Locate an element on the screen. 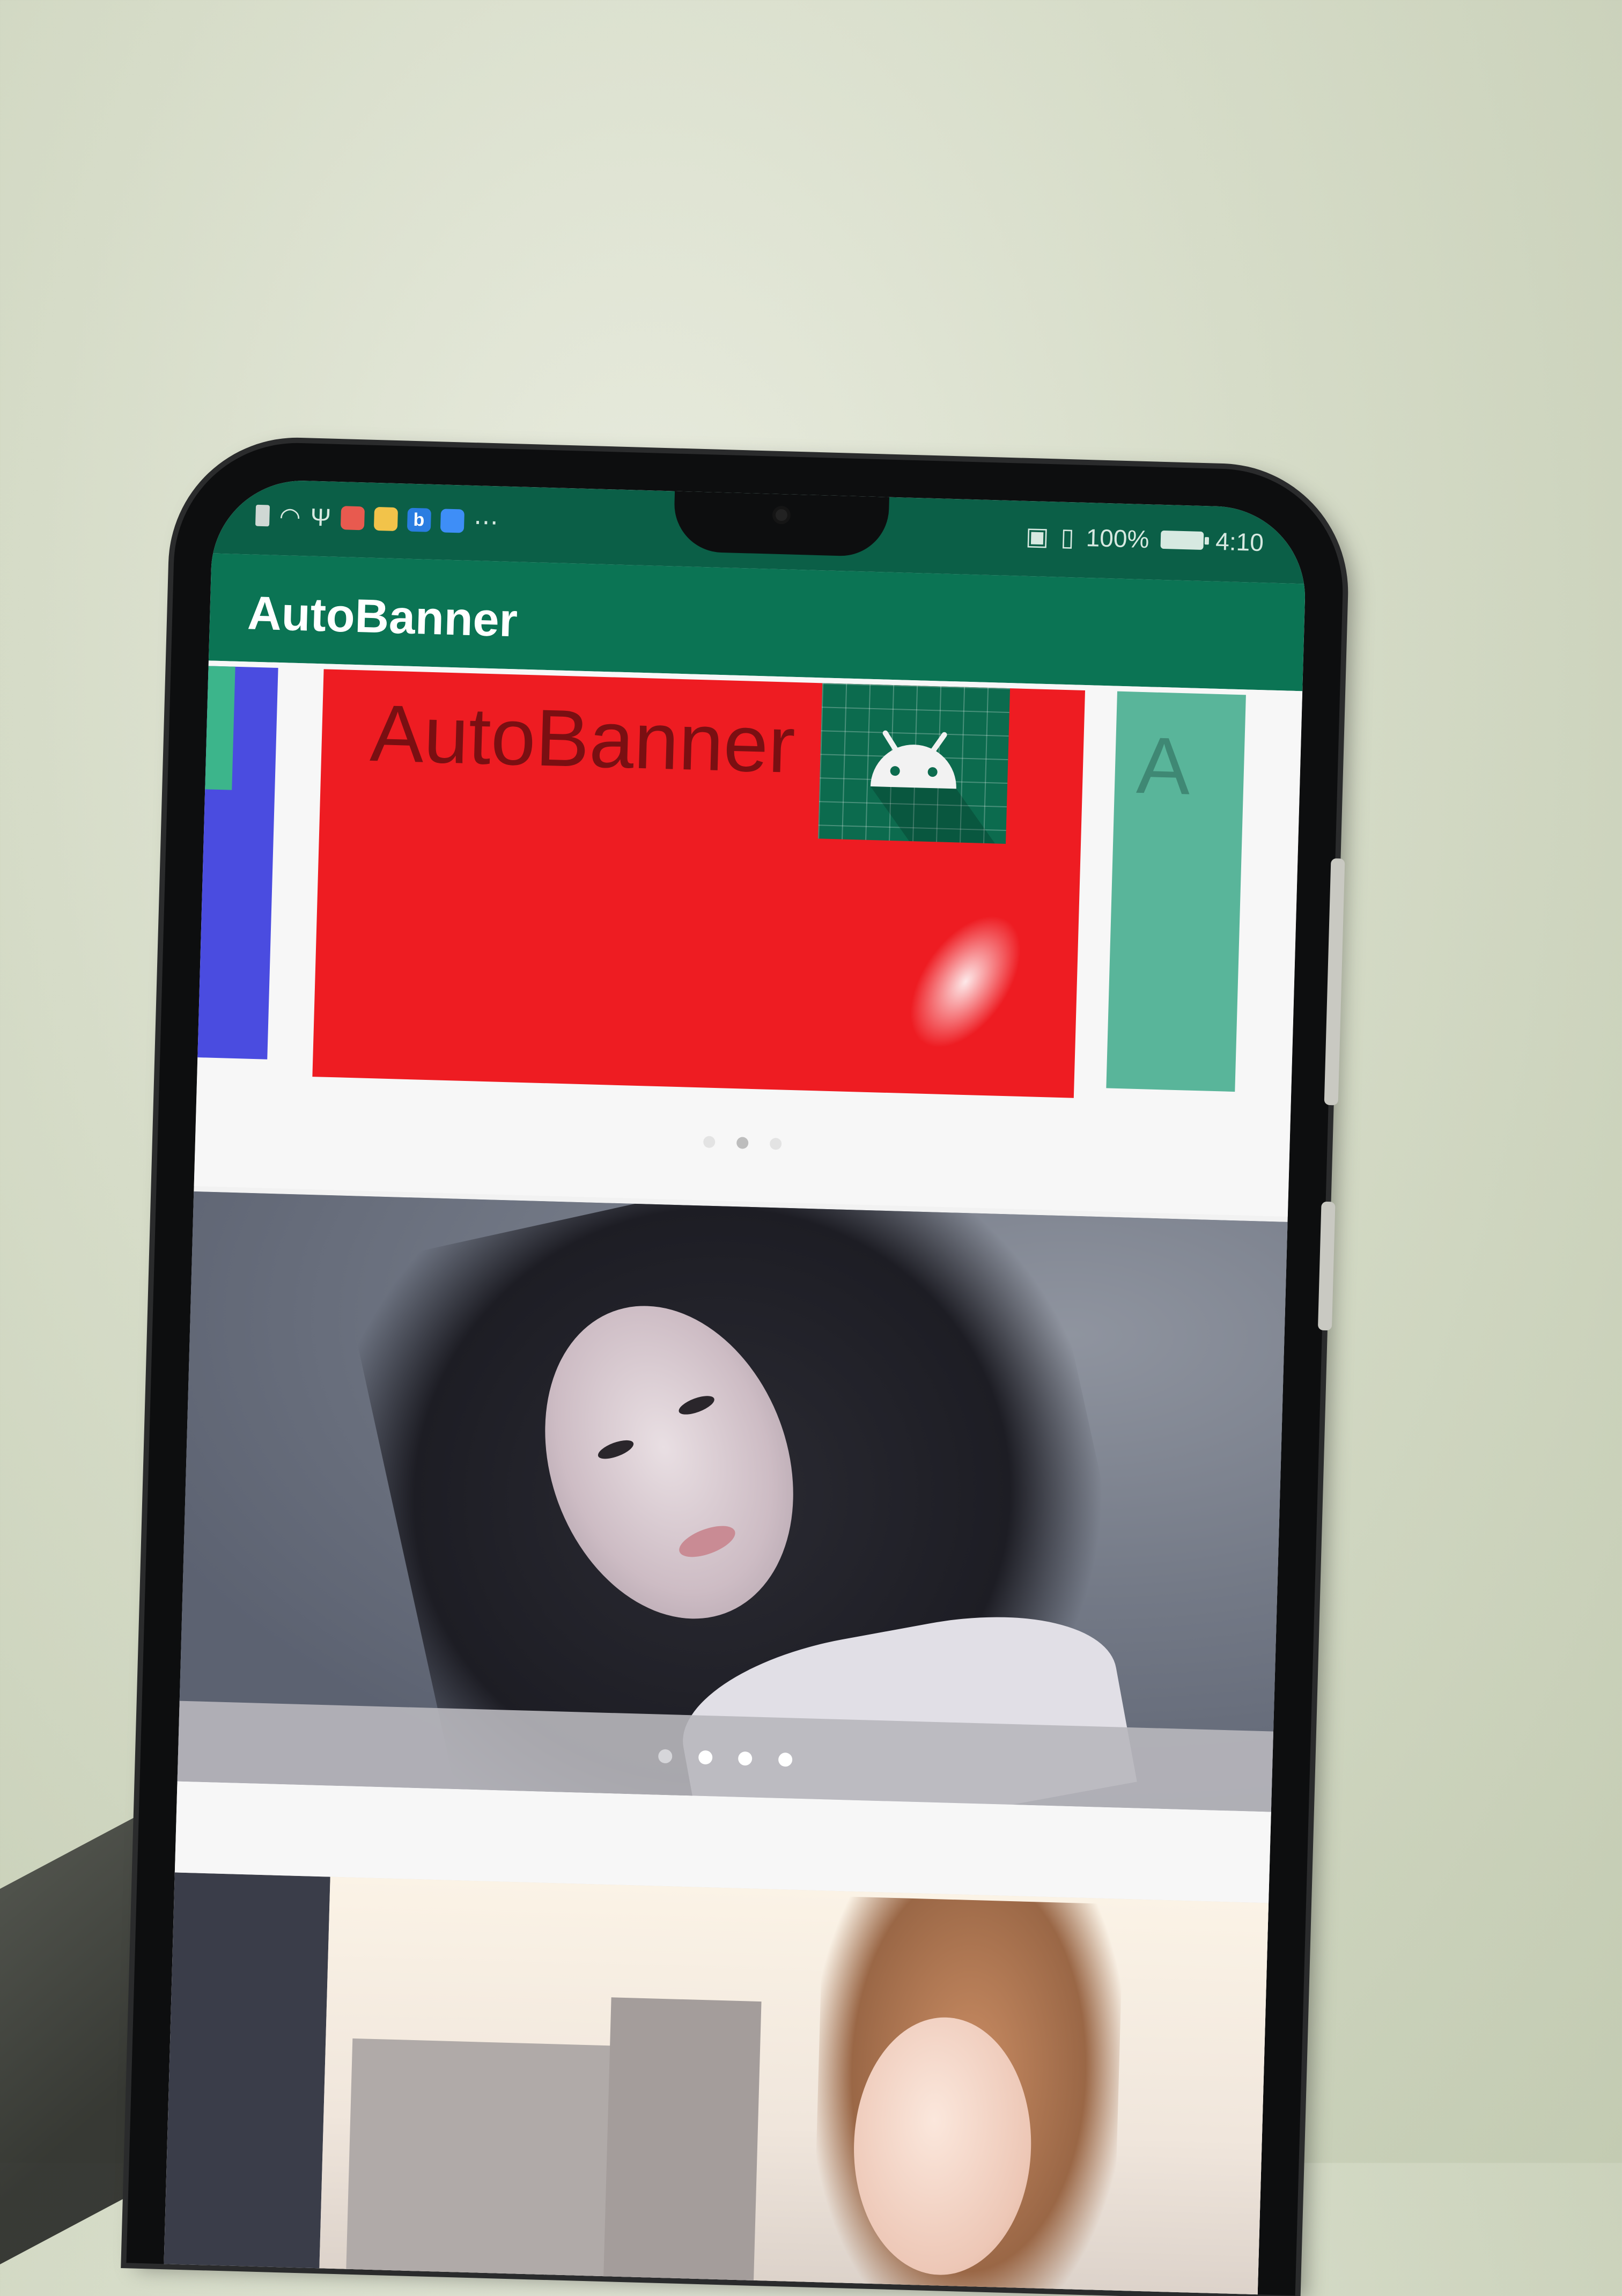 Image resolution: width=1622 pixels, height=2296 pixels. banner-slide-text: AutoBanner is located at coordinates (583, 738).